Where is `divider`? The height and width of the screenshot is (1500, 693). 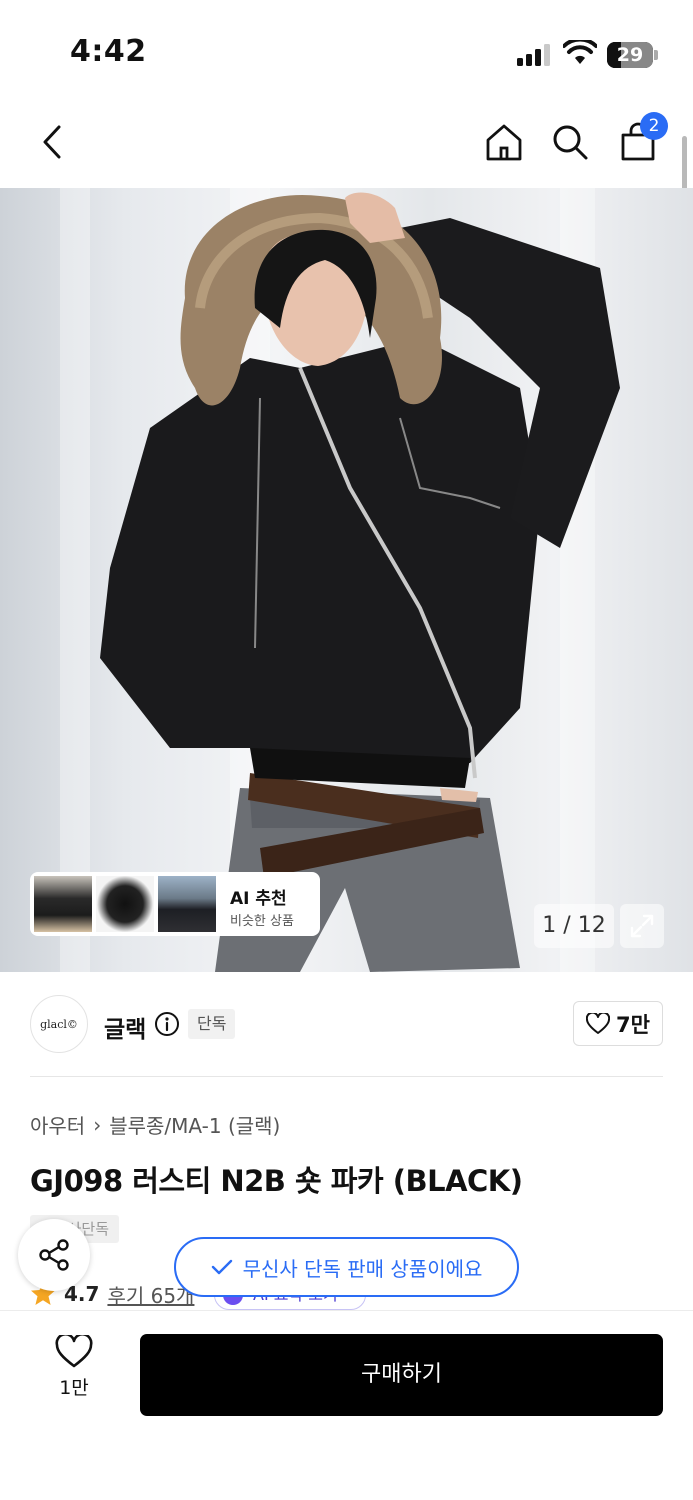
divider is located at coordinates (346, 1076).